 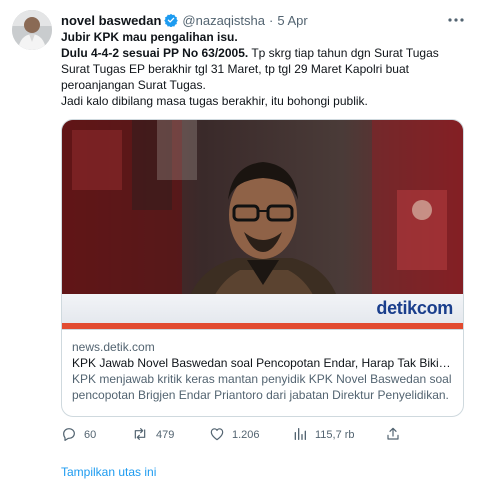 I want to click on reply-count: 60, so click(x=90, y=435).